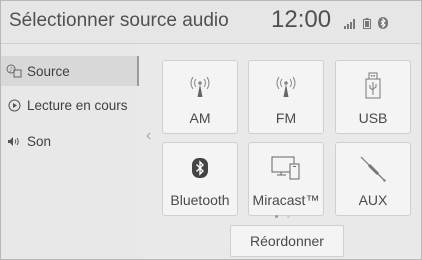  I want to click on phone-battery-icon, so click(367, 25).